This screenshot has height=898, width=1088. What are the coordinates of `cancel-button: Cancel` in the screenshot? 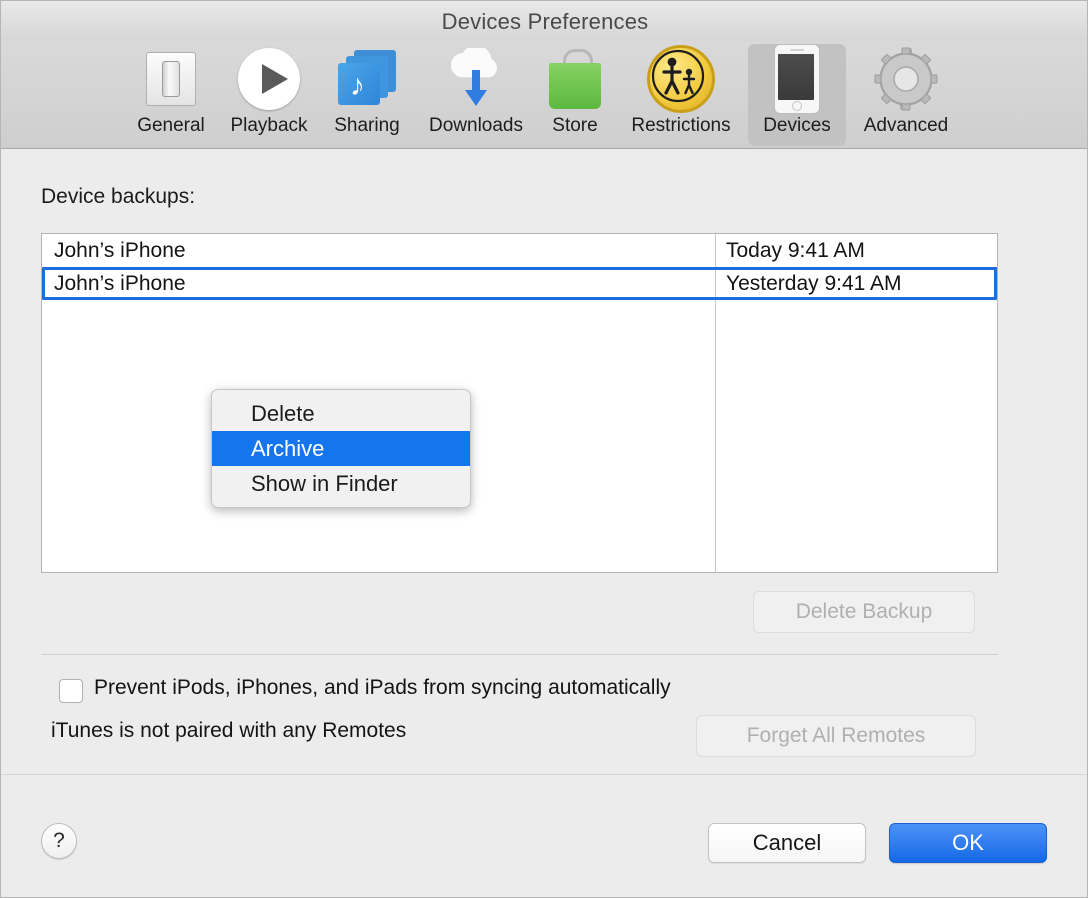 It's located at (787, 843).